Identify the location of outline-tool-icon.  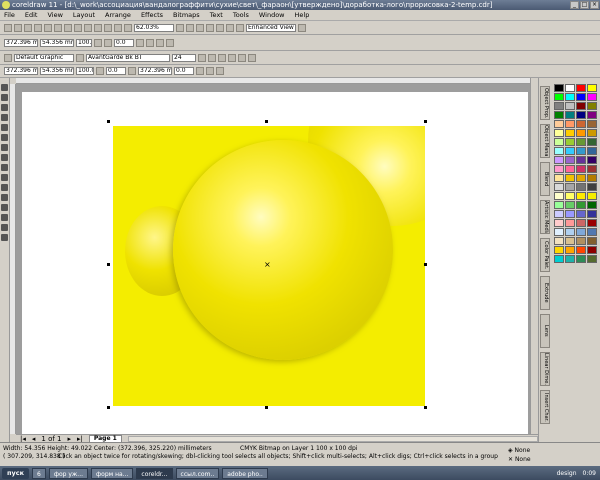
(4, 217).